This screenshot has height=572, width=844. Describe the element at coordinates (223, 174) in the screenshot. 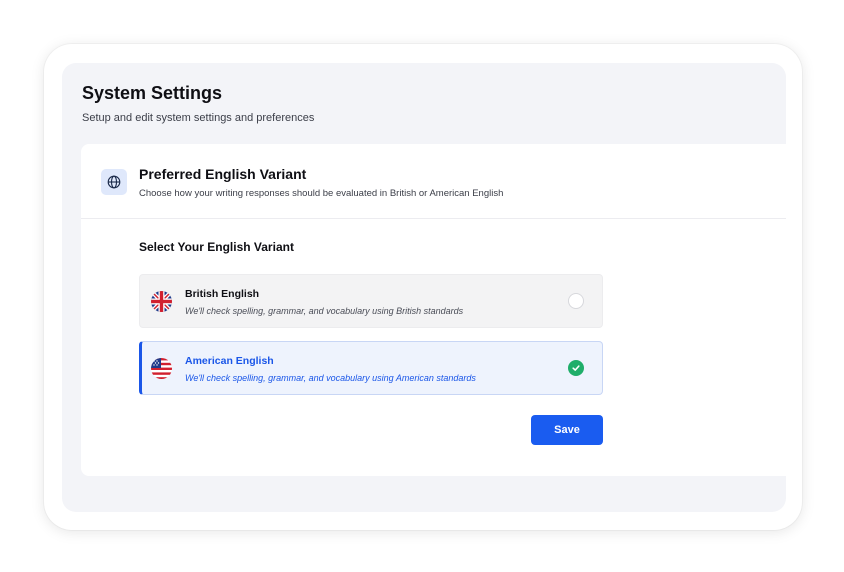

I see `section-title: Preferred English Variant` at that location.